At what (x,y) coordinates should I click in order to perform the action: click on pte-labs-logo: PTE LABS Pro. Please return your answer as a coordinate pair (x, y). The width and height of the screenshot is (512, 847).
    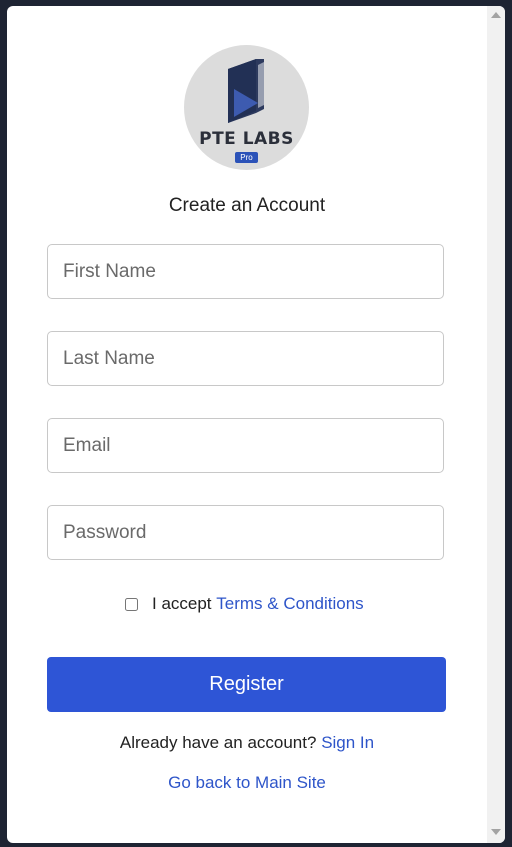
    Looking at the image, I should click on (246, 107).